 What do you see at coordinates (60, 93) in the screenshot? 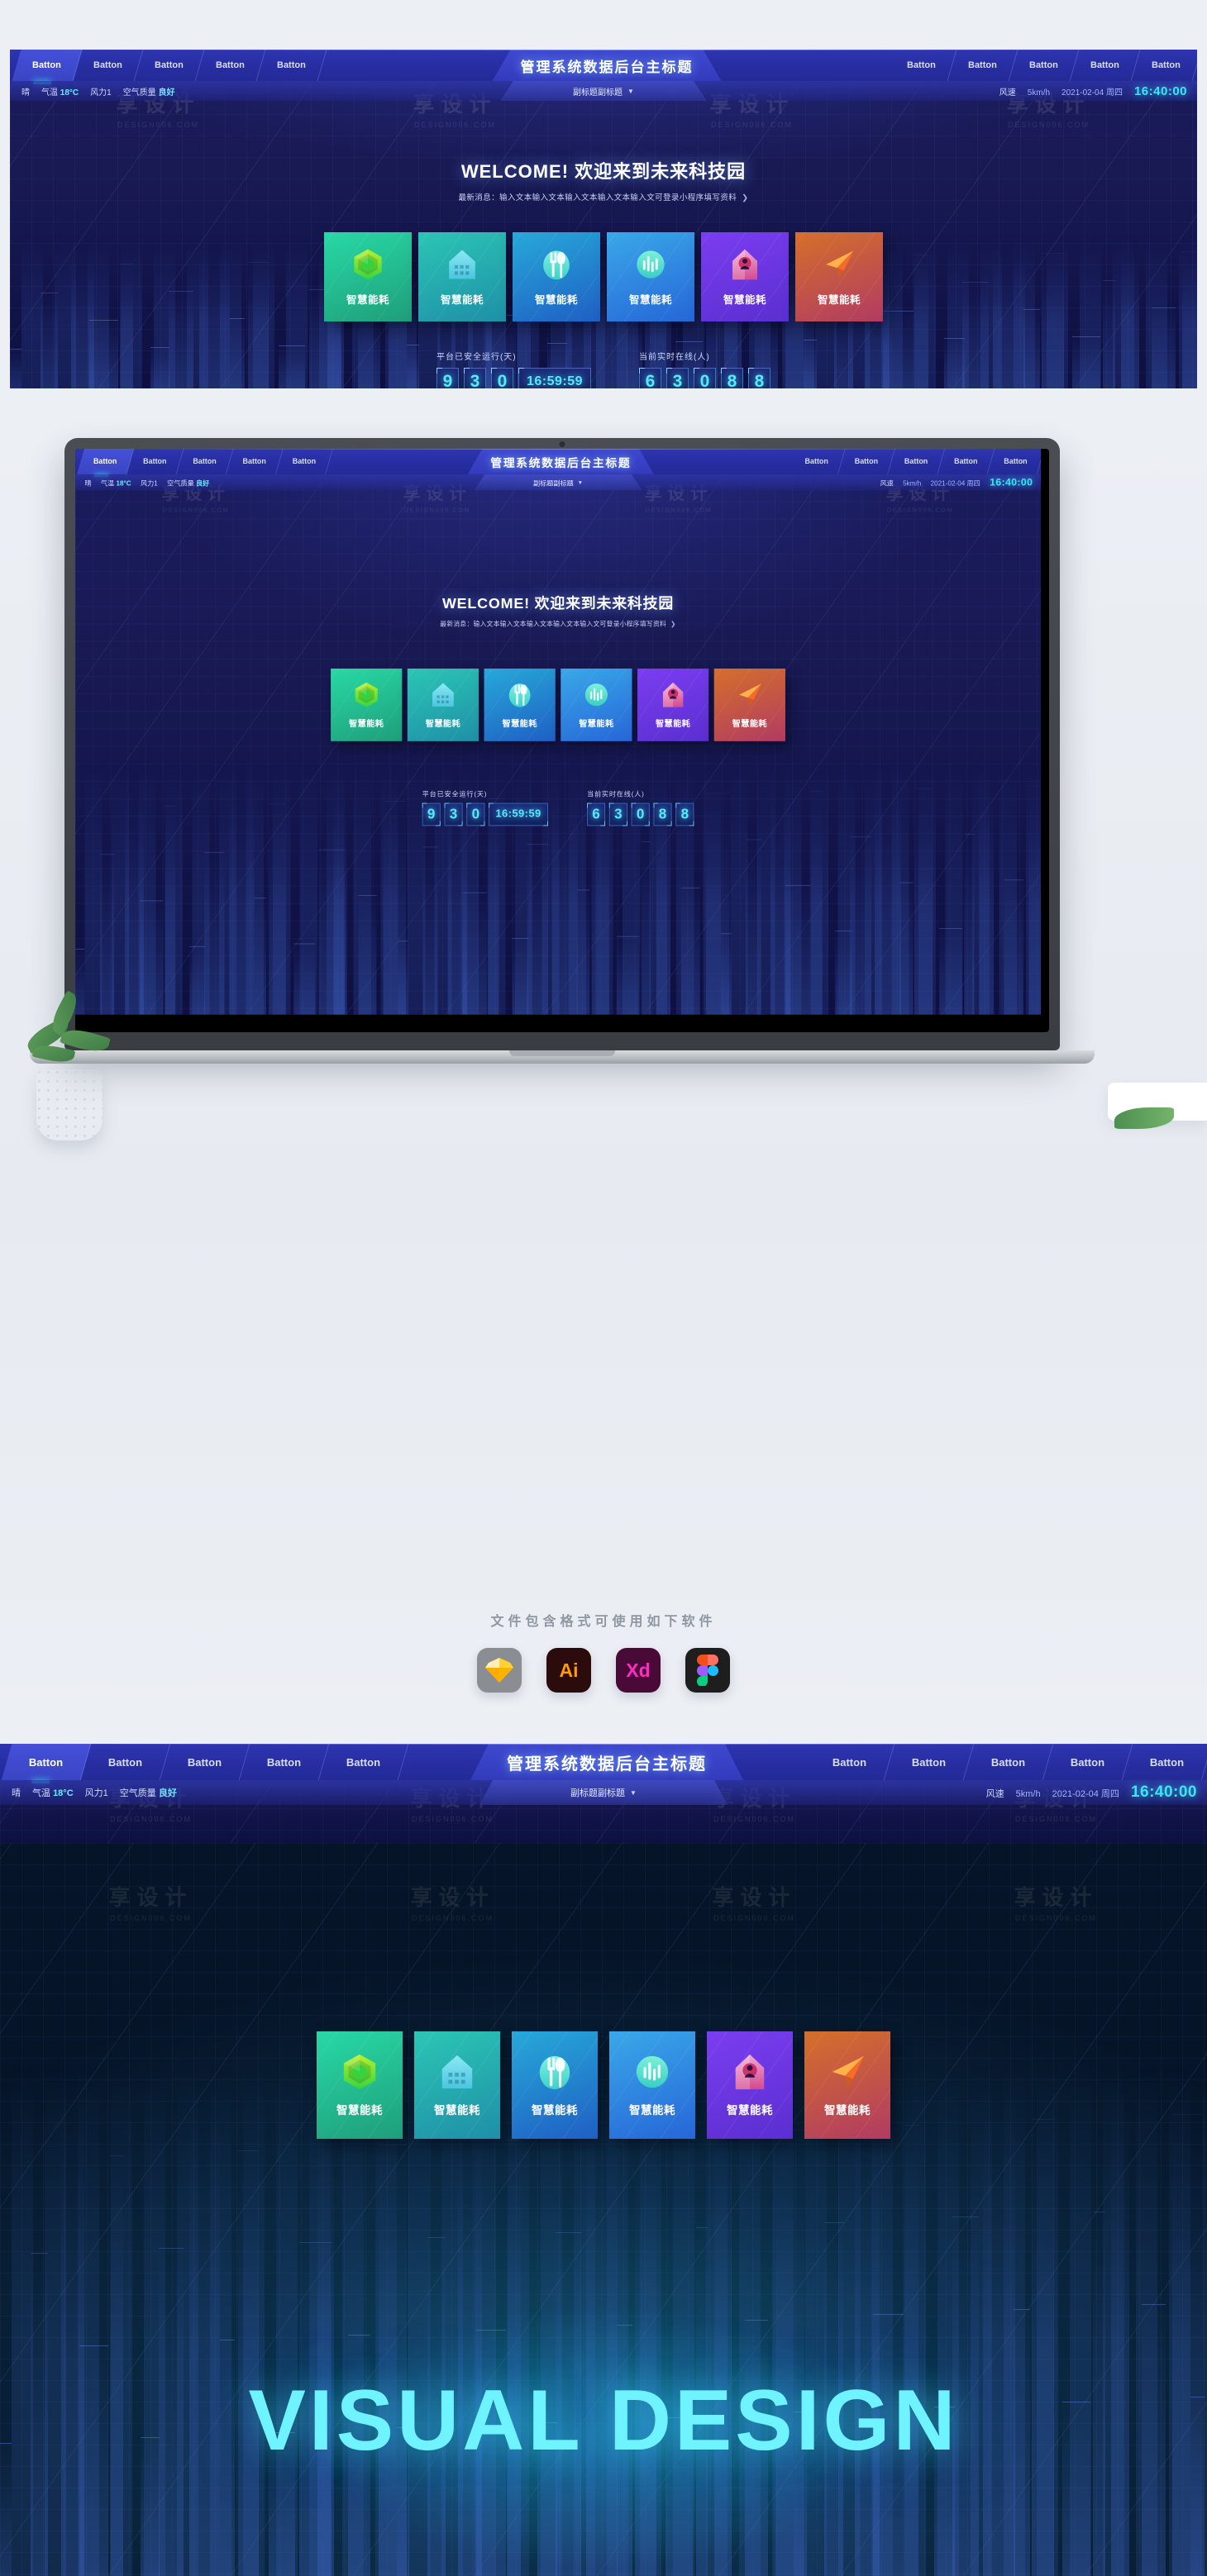
I see `weather-temp: 气温 18°C` at bounding box center [60, 93].